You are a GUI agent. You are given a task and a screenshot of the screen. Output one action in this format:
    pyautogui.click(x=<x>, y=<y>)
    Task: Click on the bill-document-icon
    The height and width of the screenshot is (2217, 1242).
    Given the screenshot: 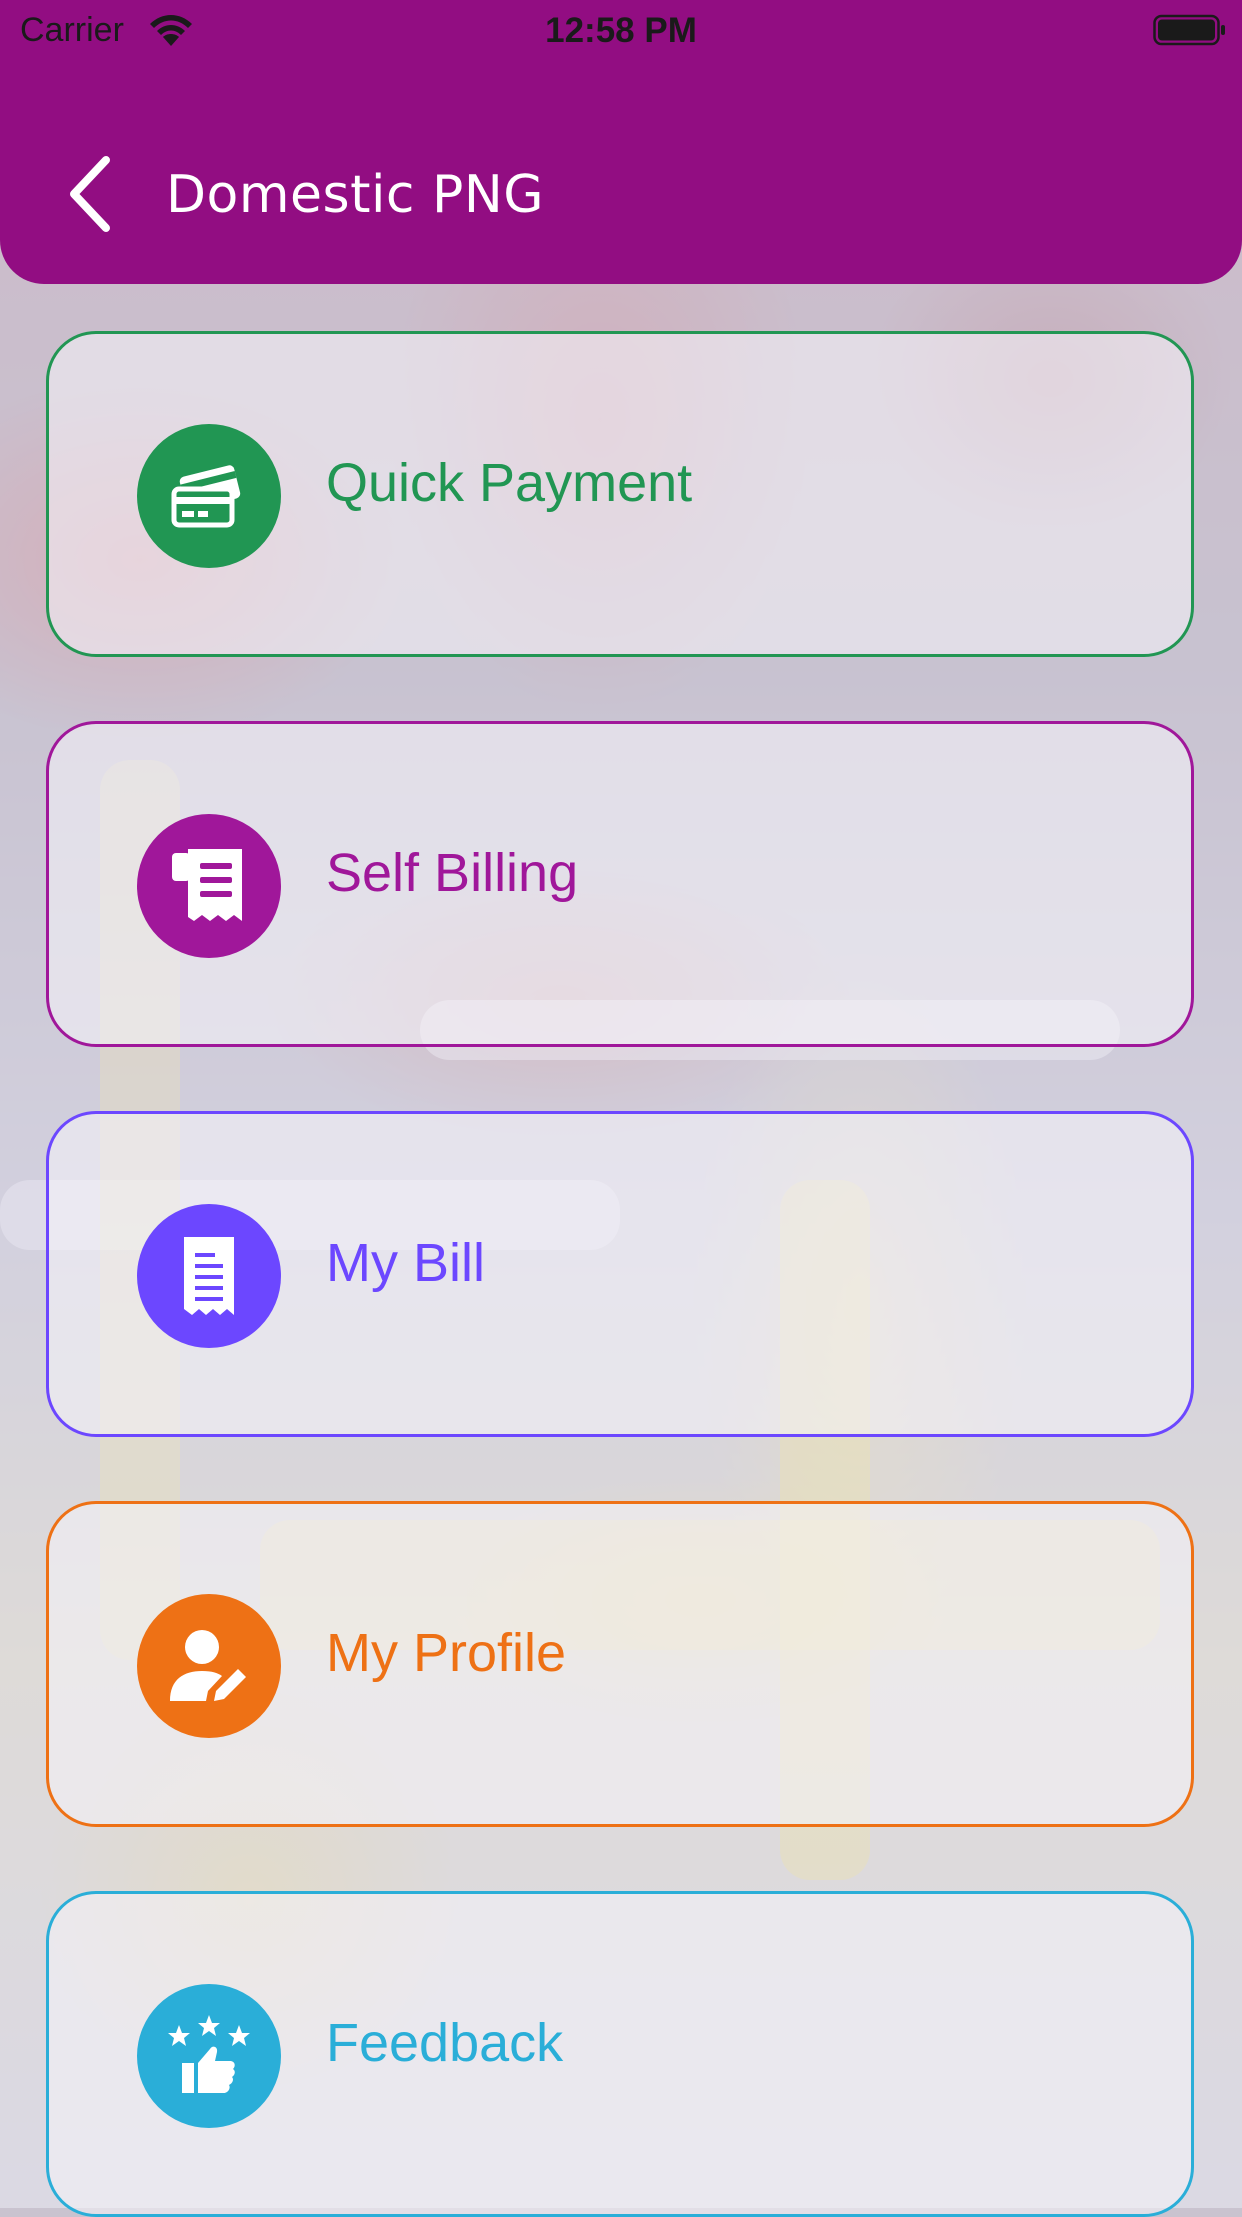 What is the action you would take?
    pyautogui.click(x=209, y=1276)
    